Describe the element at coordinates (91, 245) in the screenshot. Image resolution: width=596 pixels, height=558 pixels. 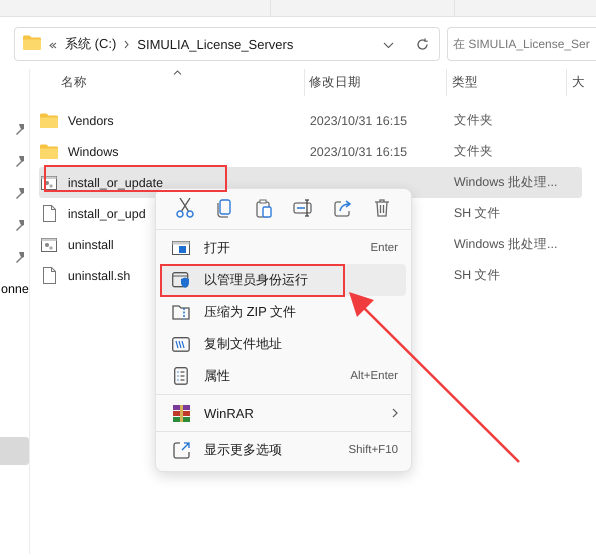
I see `file-name: uninstall` at that location.